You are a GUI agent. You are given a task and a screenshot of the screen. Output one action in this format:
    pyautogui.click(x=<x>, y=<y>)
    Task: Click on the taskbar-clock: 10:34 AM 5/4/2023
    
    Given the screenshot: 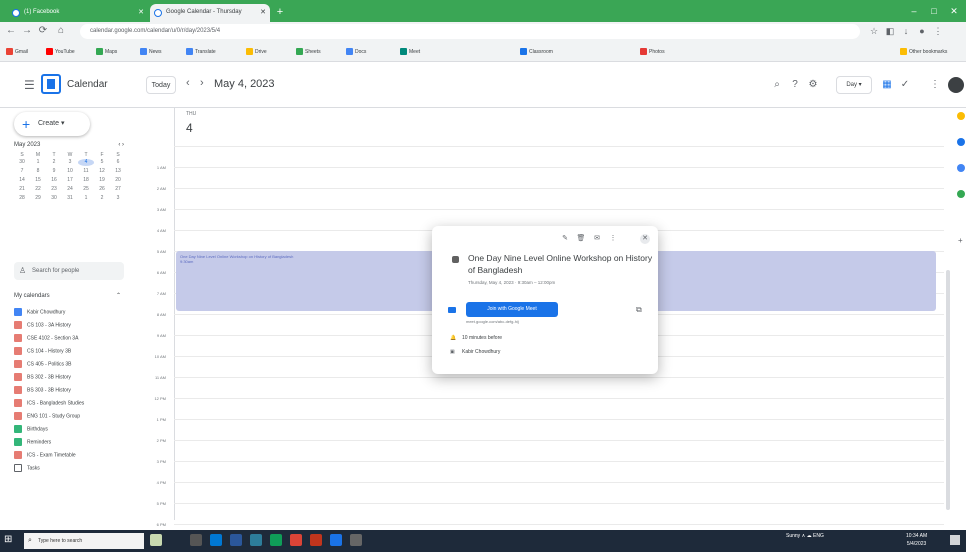 What is the action you would take?
    pyautogui.click(x=916, y=540)
    